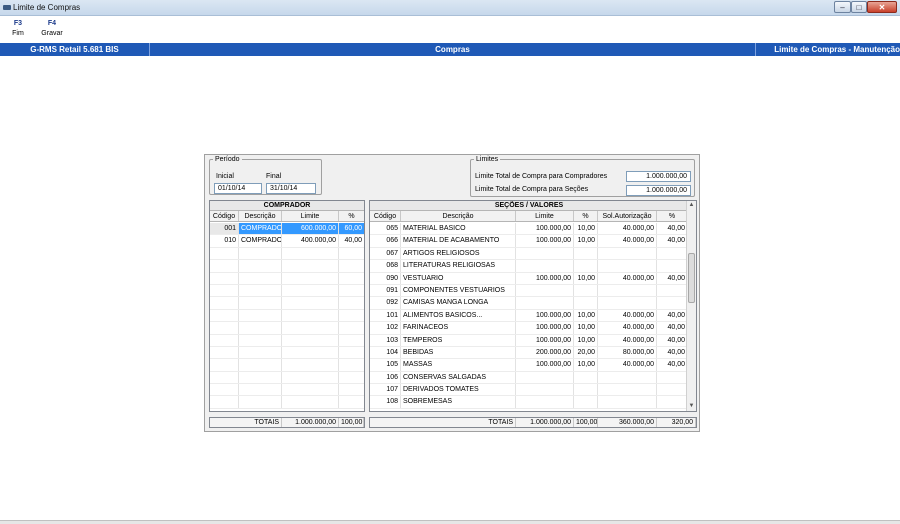 The height and width of the screenshot is (524, 900). I want to click on table-row: 092 CAMISAS MANGA LONGA, so click(529, 303).